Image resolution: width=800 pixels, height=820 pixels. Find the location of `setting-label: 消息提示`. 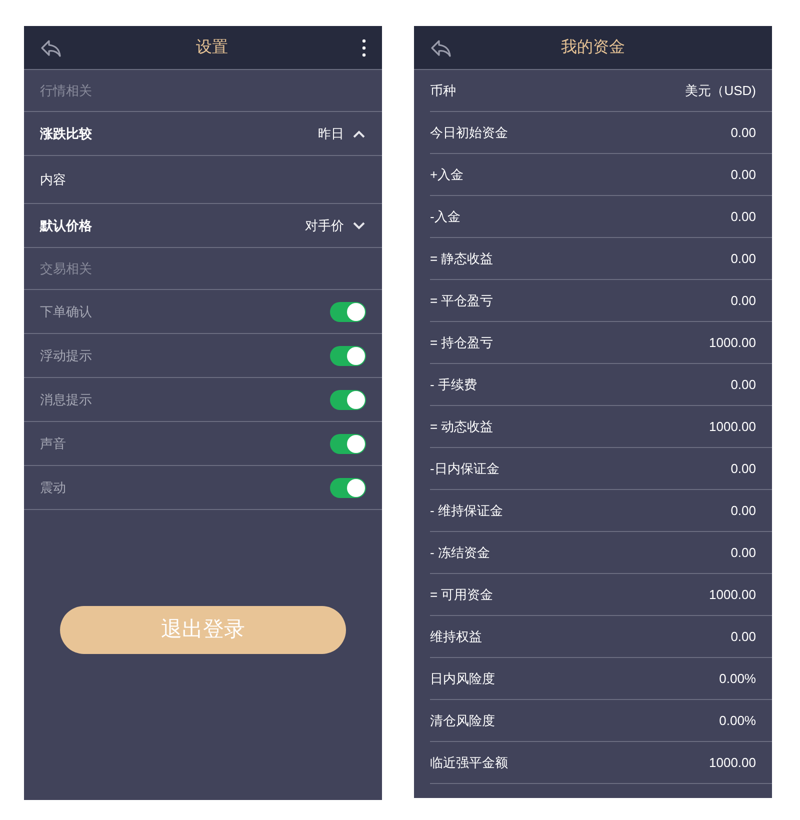

setting-label: 消息提示 is located at coordinates (66, 399).